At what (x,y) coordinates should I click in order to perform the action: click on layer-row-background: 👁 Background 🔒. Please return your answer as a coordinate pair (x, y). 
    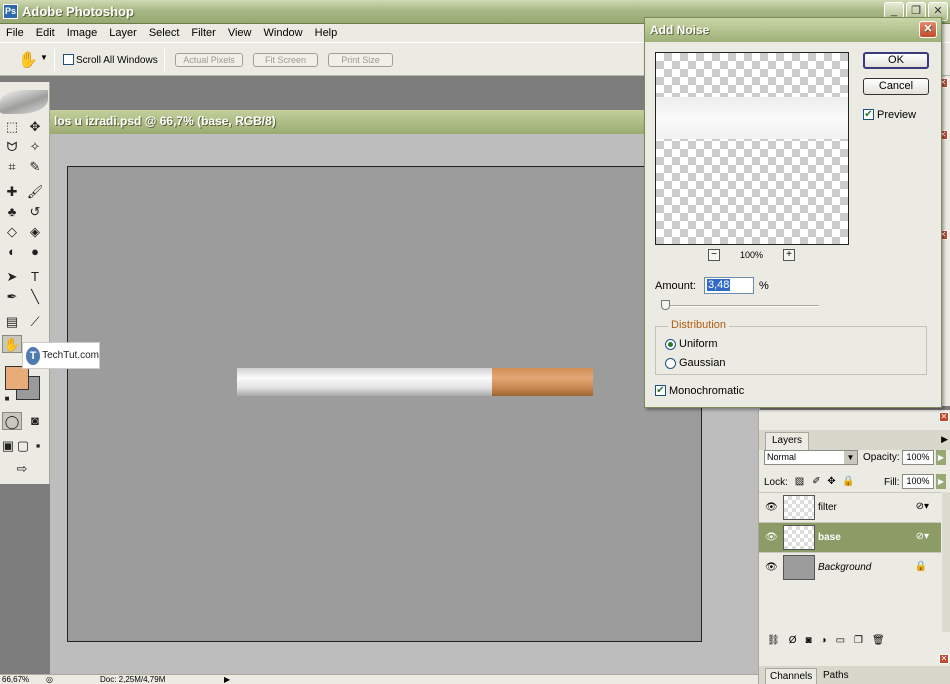
    Looking at the image, I should click on (850, 567).